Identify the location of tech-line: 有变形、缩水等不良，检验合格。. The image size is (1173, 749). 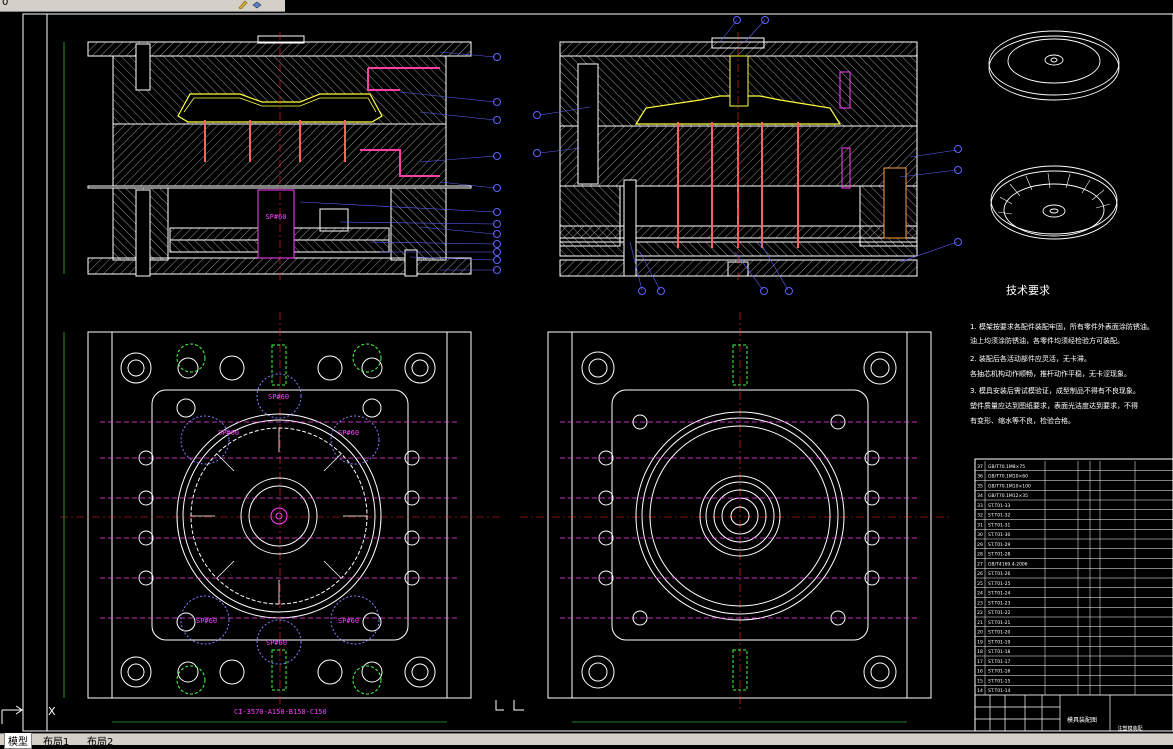
(1022, 420).